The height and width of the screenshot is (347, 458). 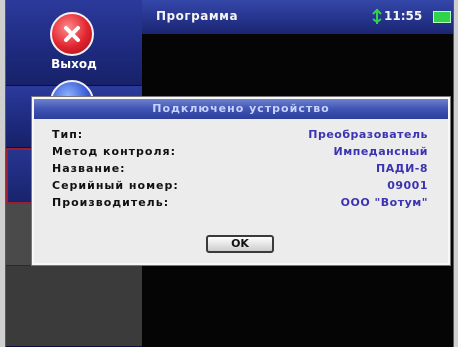 I want to click on ok-button: OK, so click(x=240, y=244).